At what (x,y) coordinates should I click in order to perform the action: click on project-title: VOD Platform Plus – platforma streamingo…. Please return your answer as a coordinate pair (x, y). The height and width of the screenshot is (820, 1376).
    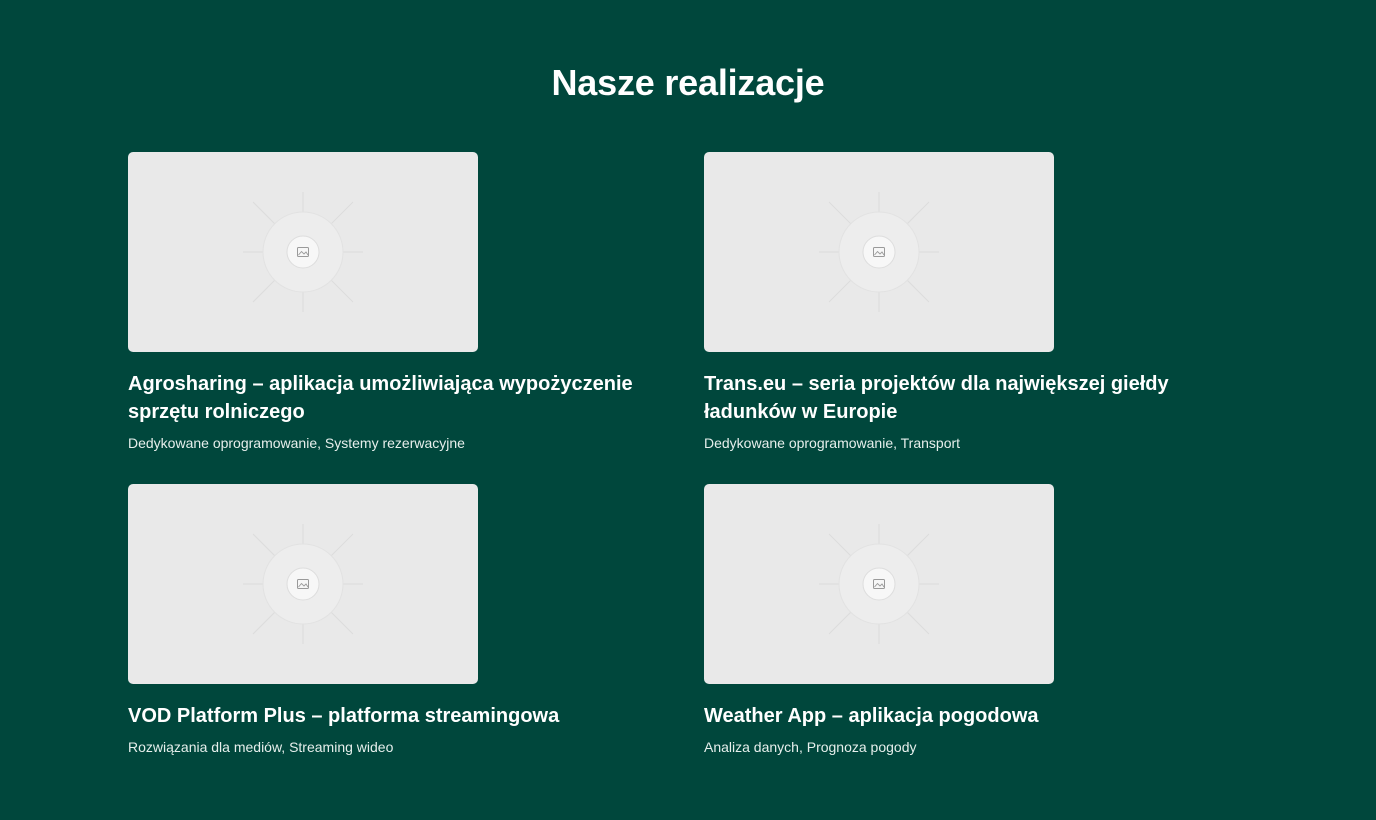
    Looking at the image, I should click on (398, 716).